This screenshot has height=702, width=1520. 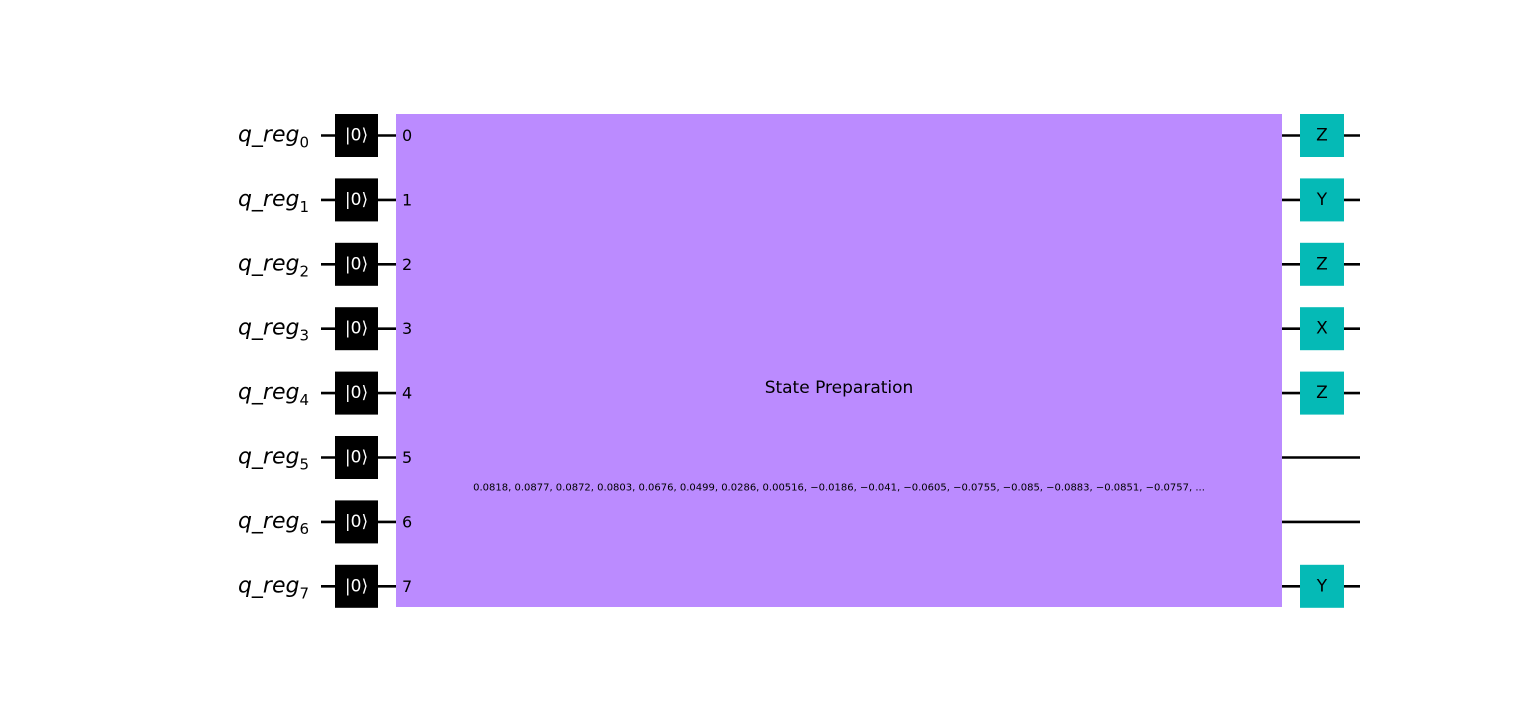 I want to click on state-preparation-label: State Preparation, so click(x=839, y=388).